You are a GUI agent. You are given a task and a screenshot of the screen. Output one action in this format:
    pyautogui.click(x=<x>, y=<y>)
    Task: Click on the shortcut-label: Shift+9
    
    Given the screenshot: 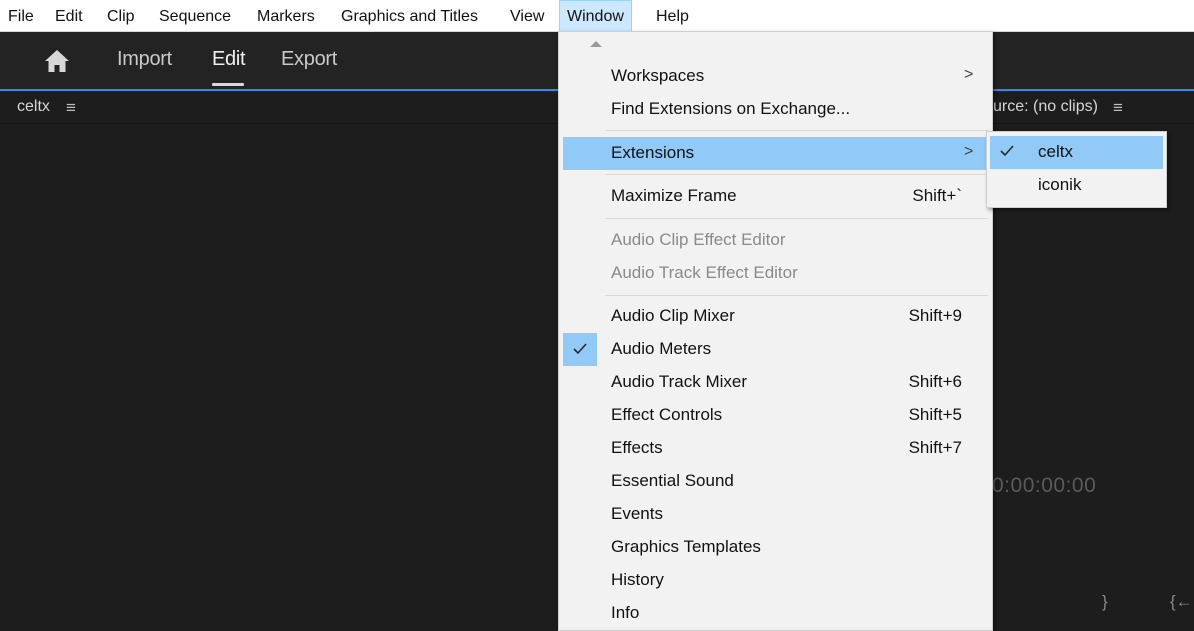 What is the action you would take?
    pyautogui.click(x=935, y=315)
    